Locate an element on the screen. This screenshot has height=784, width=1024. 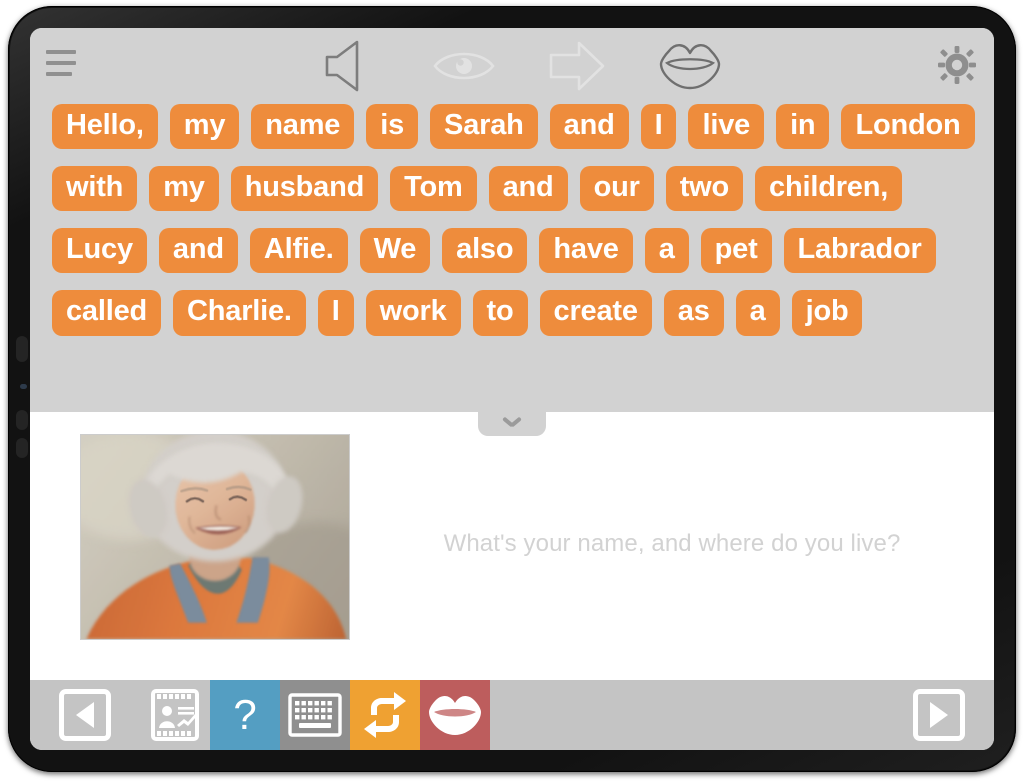
chevron-down-icon is located at coordinates (512, 424).